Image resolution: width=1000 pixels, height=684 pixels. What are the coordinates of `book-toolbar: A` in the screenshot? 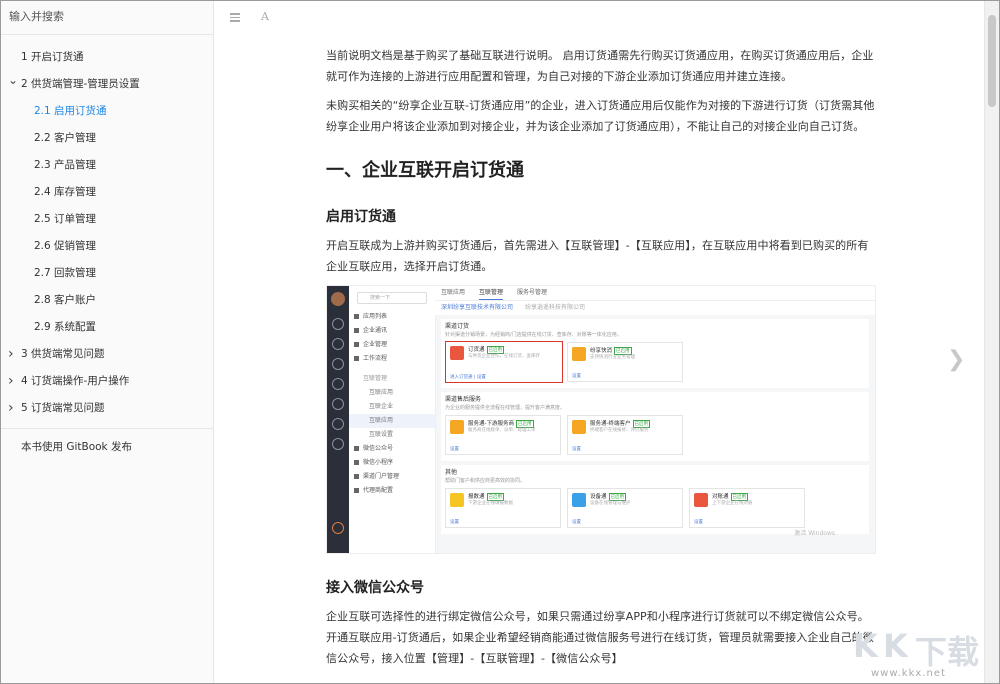 It's located at (599, 18).